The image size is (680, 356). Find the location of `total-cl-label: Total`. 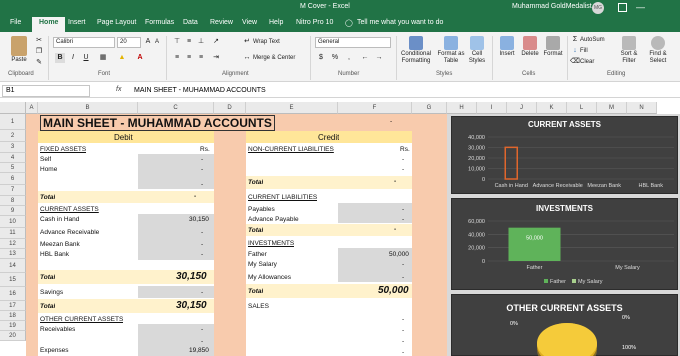

total-cl-label: Total is located at coordinates (255, 230).